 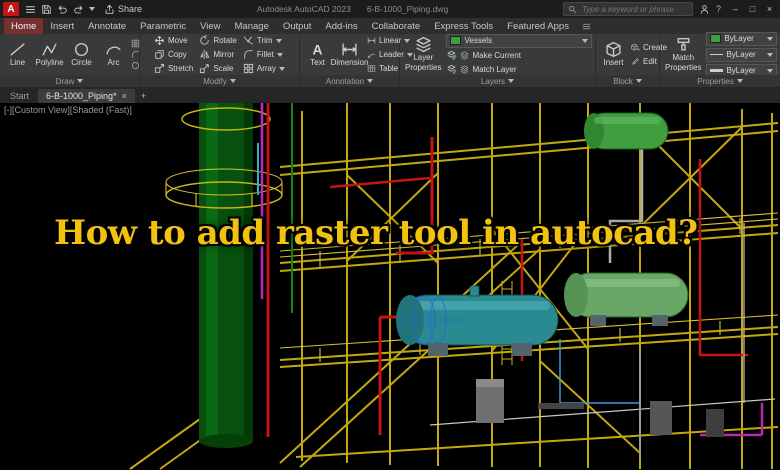 What do you see at coordinates (613, 49) in the screenshot?
I see `insert-block-icon` at bounding box center [613, 49].